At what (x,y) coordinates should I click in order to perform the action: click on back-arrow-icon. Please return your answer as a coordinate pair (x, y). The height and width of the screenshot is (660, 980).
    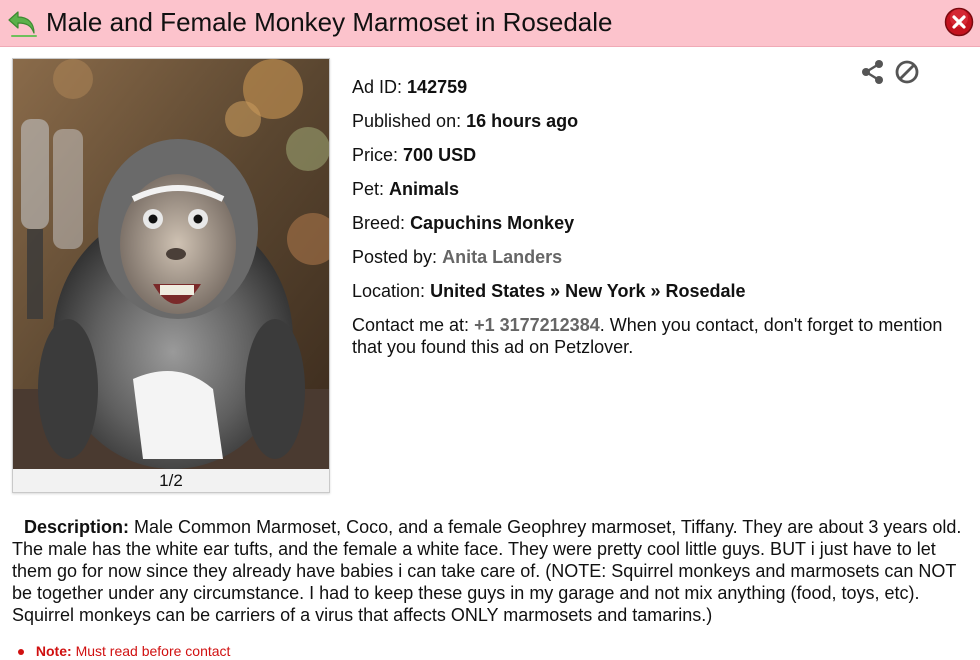
    Looking at the image, I should click on (23, 23).